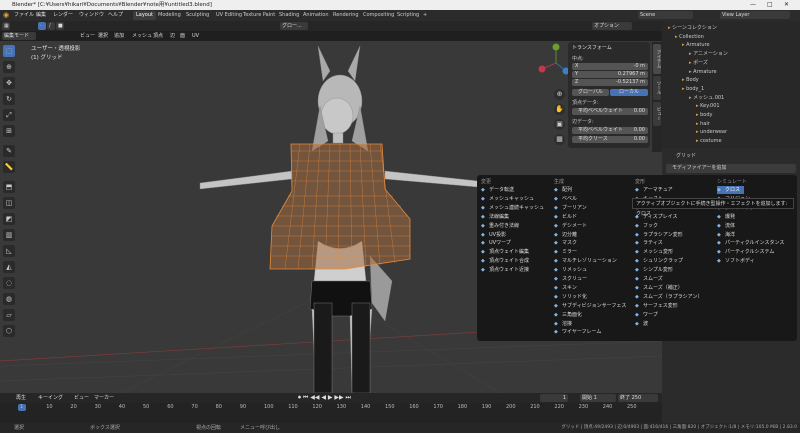  I want to click on menu-uv: UV, so click(195, 36).